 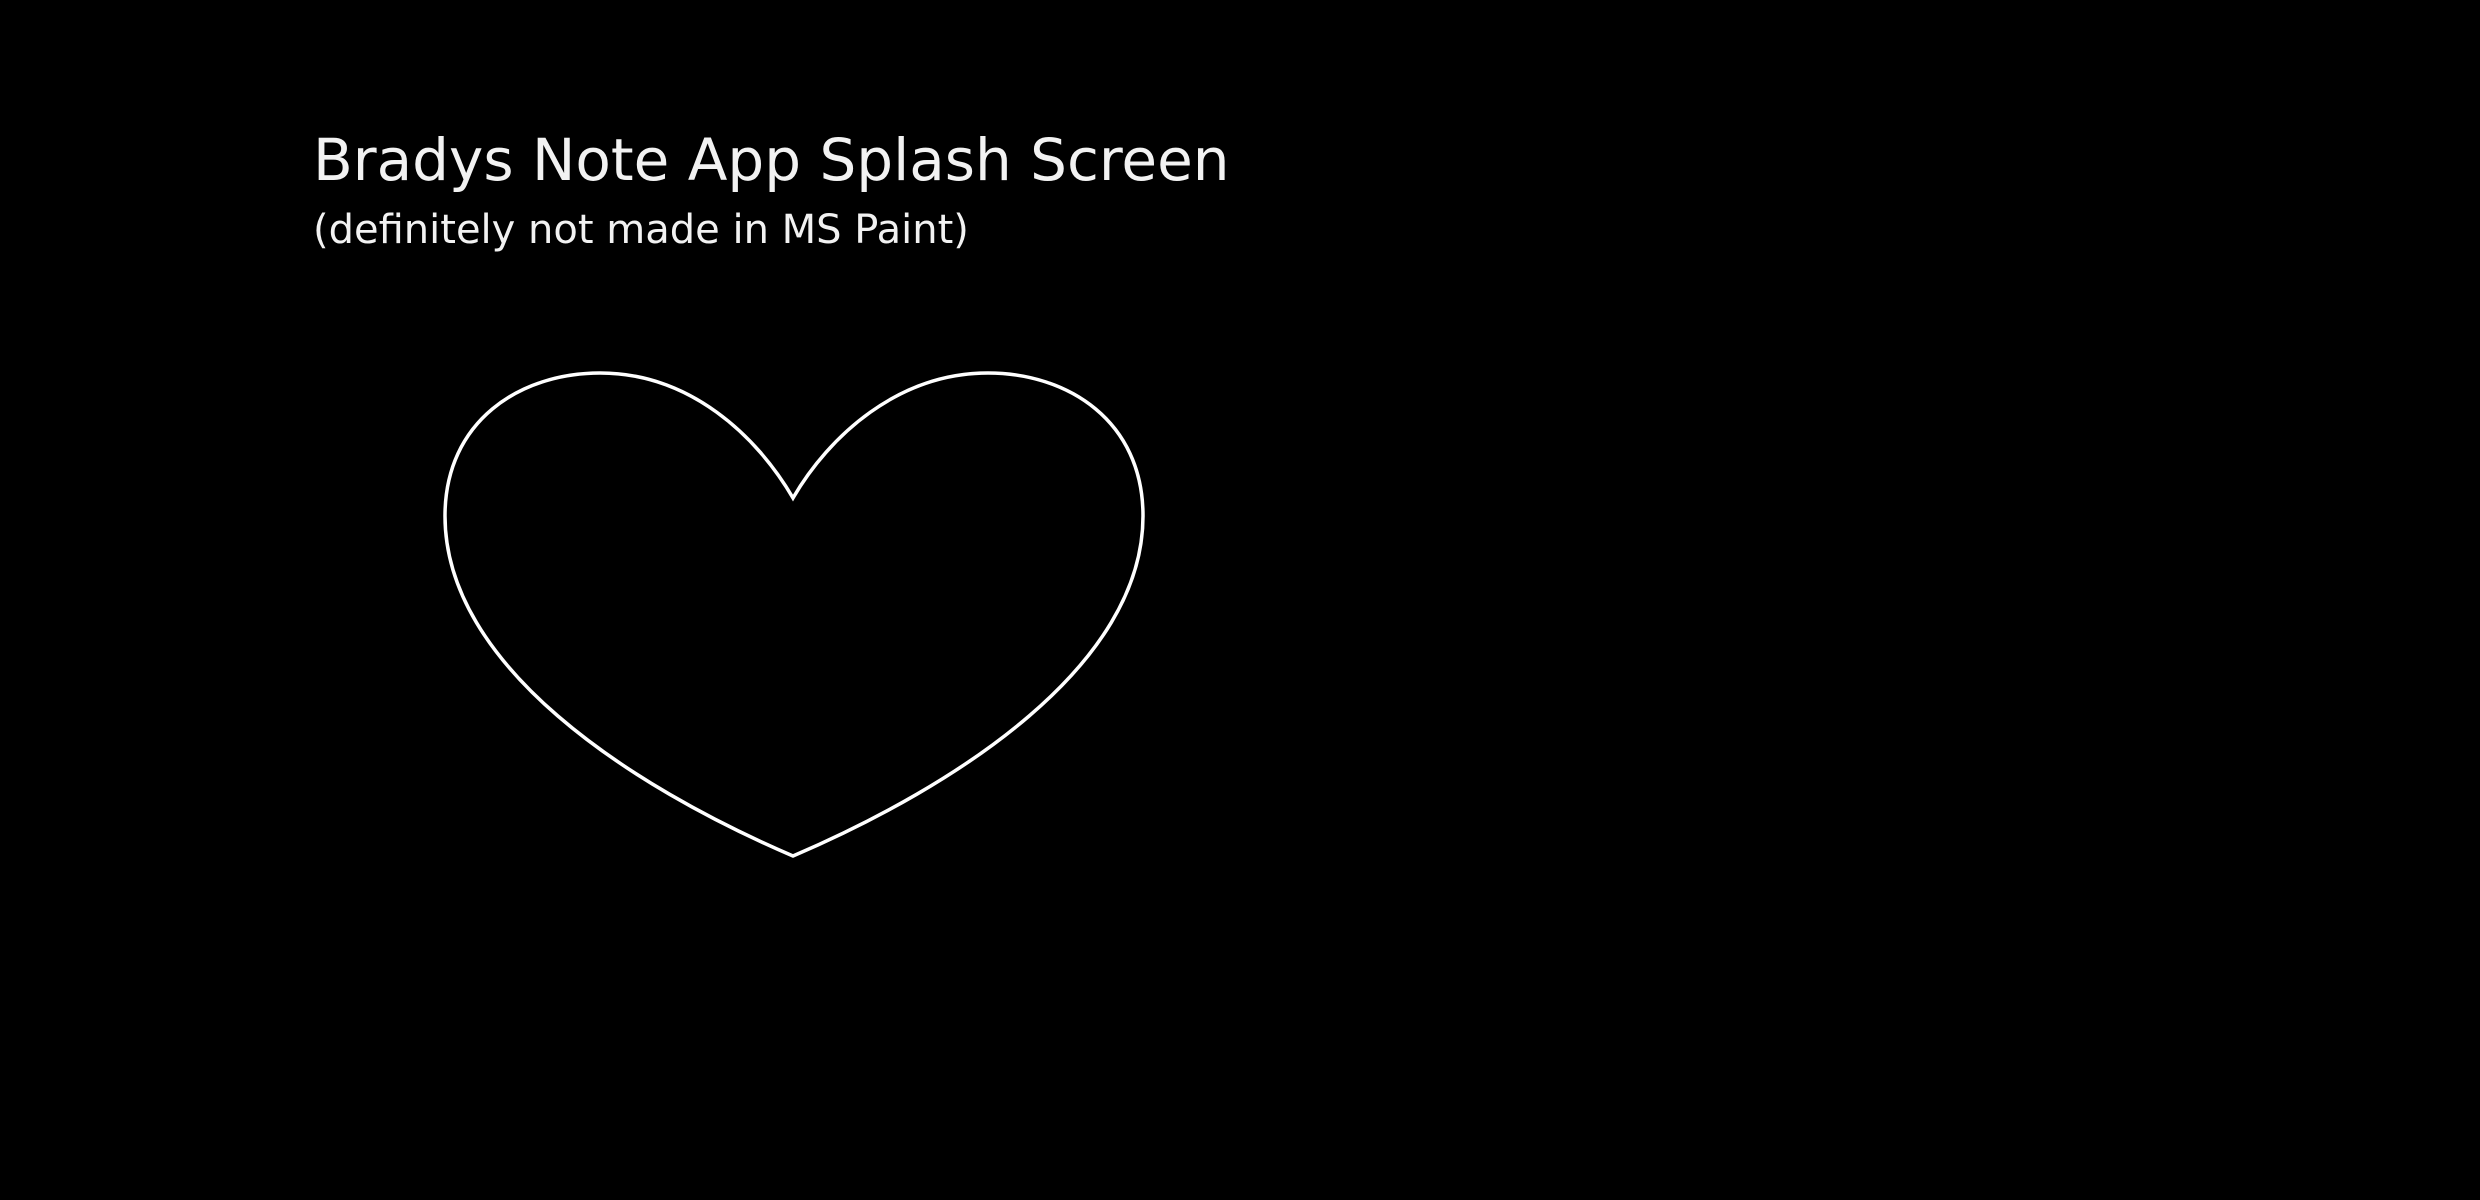 I want to click on heart-icon, so click(x=794, y=613).